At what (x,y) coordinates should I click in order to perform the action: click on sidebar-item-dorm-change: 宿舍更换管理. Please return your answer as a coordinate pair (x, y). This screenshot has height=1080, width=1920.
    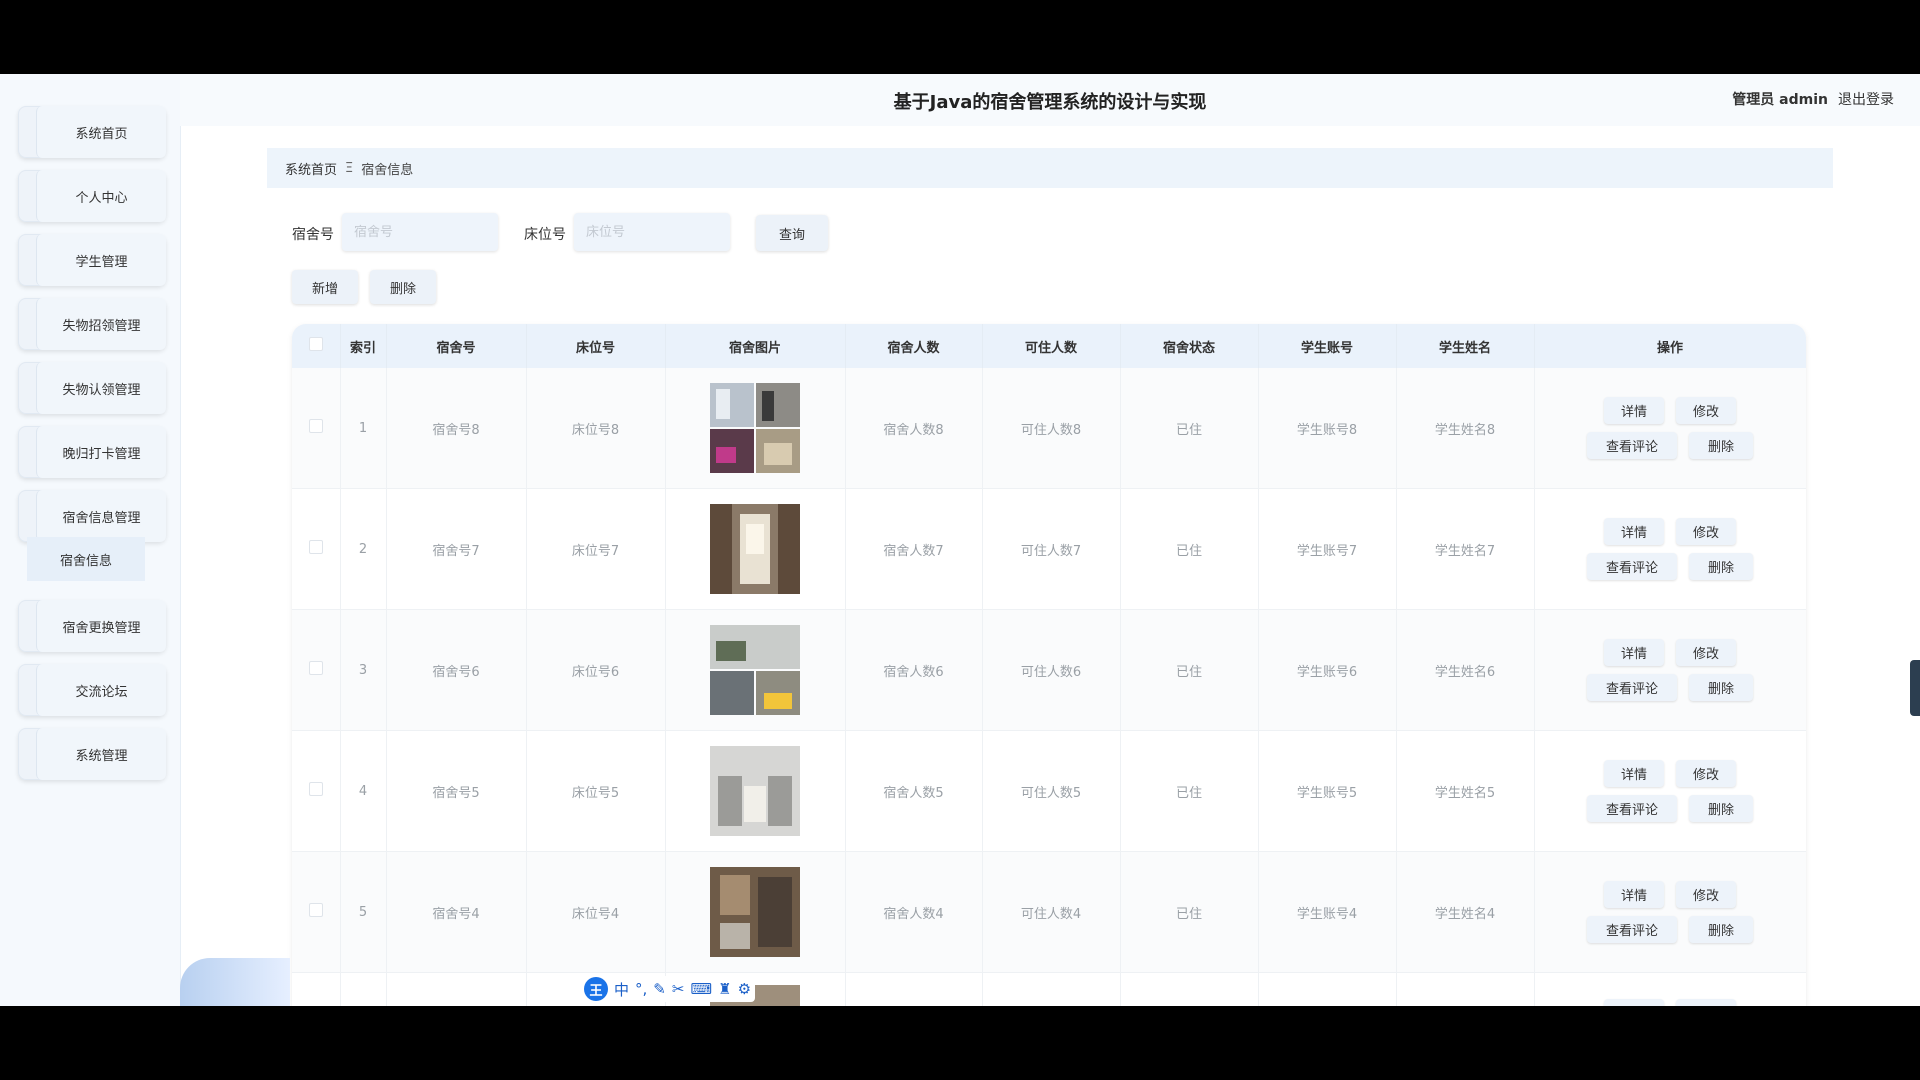
    Looking at the image, I should click on (92, 626).